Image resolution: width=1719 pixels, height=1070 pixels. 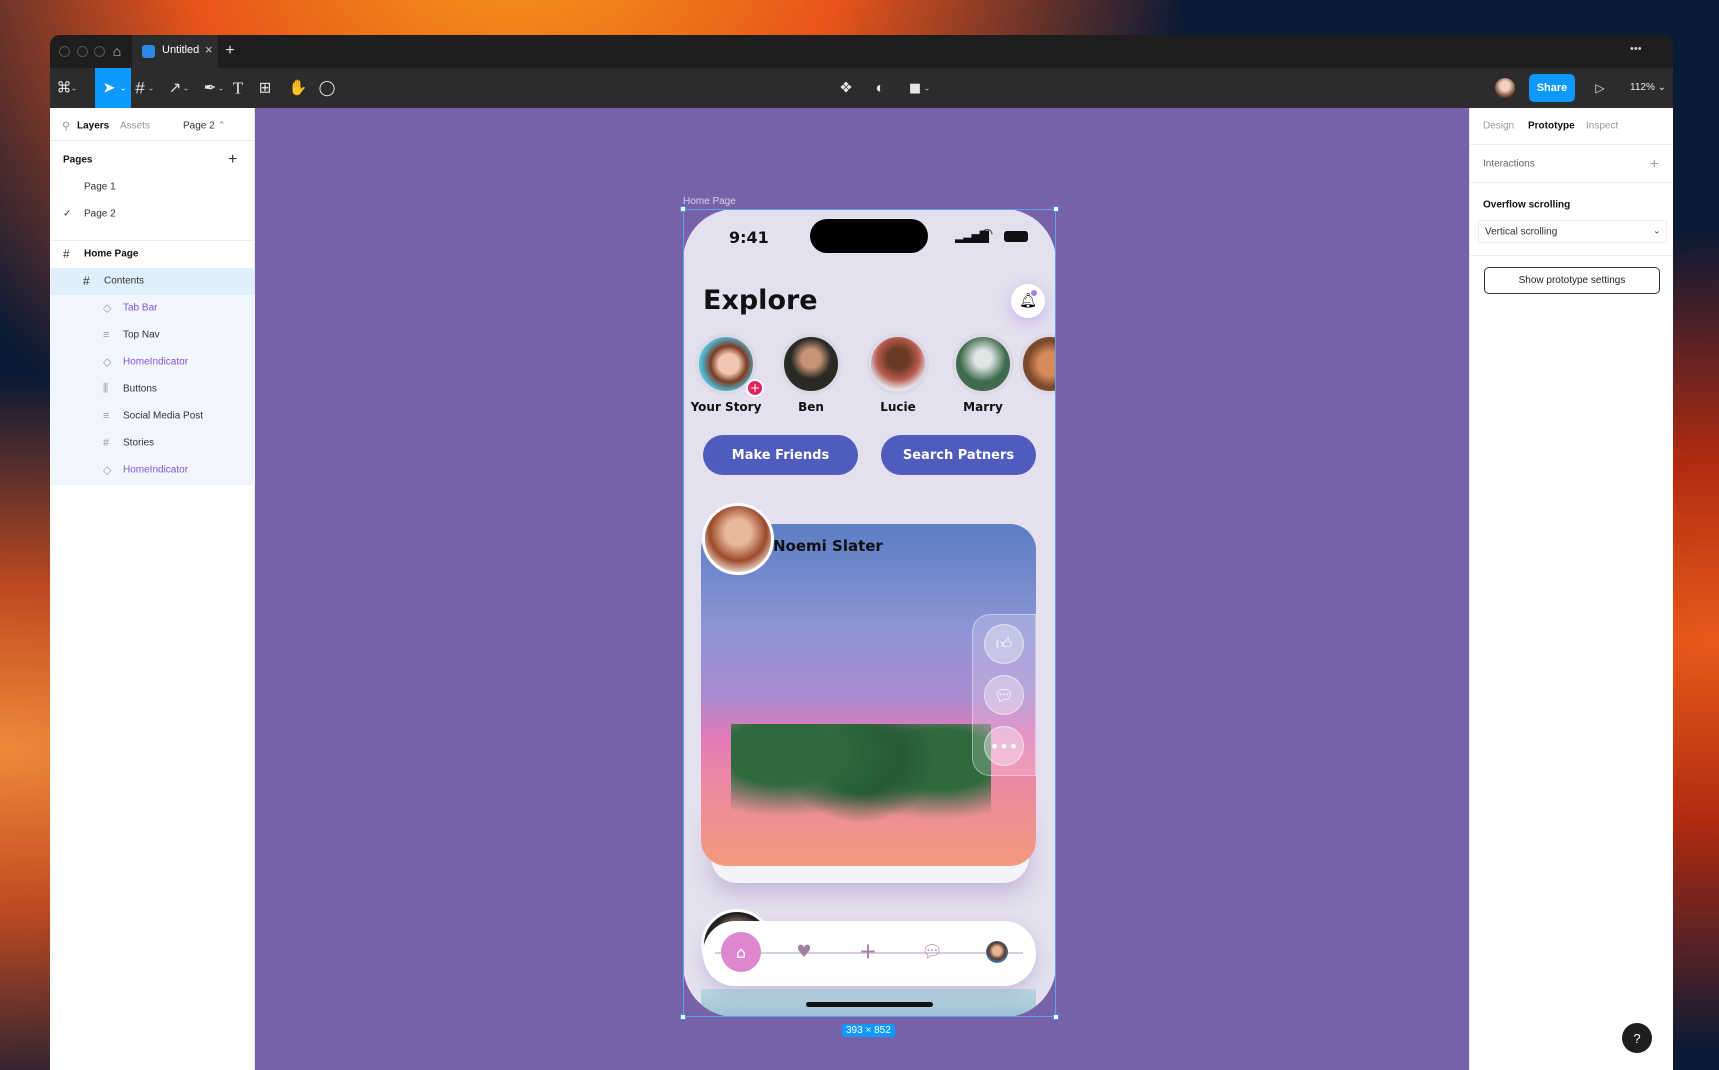 I want to click on layer-home-indicator: ◇ HomeIndicator, so click(x=152, y=362).